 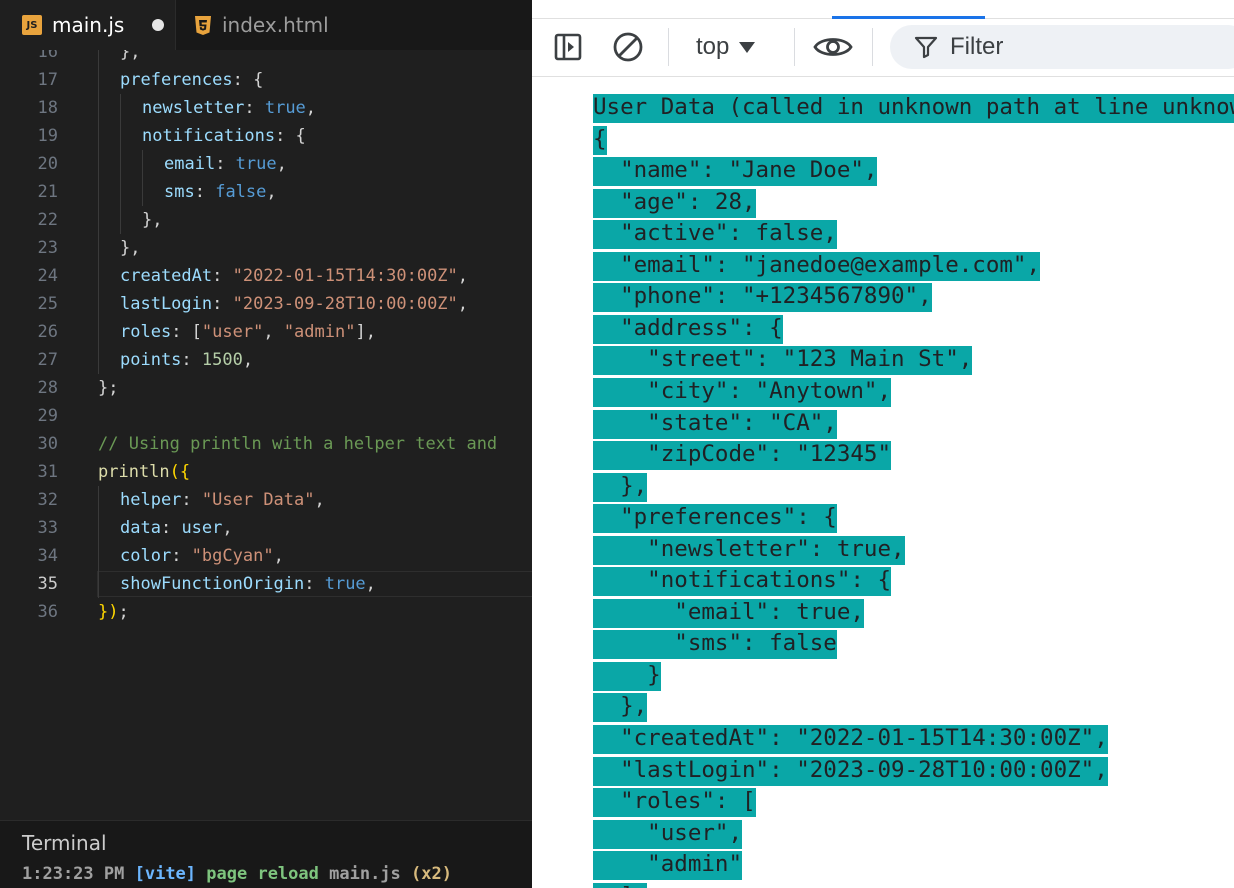 I want to click on line-number: 20, so click(x=47, y=164).